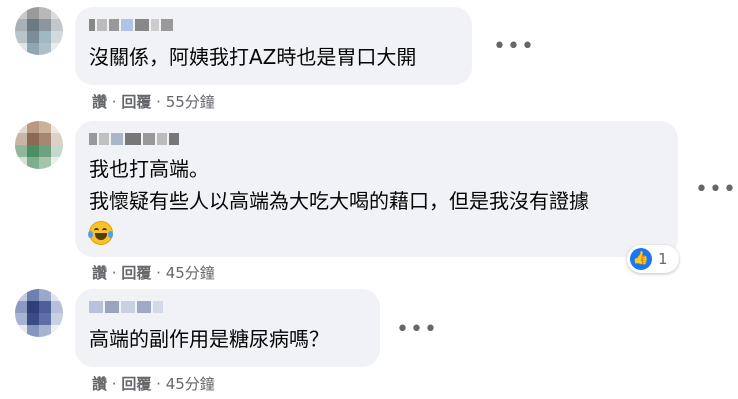 This screenshot has height=399, width=738. Describe the element at coordinates (339, 201) in the screenshot. I see `comment-text-line-2: 我懷疑有些人以高端為大吃大喝的藉口，但是我沒有證據` at that location.